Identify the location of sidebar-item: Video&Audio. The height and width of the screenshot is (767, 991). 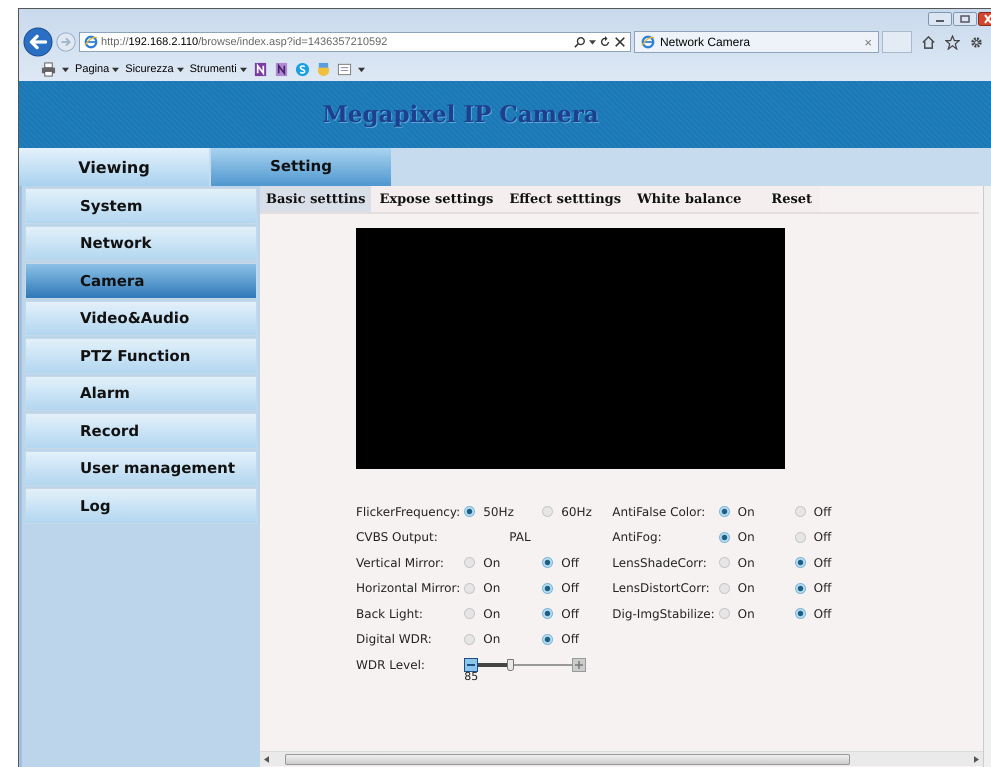
(141, 318).